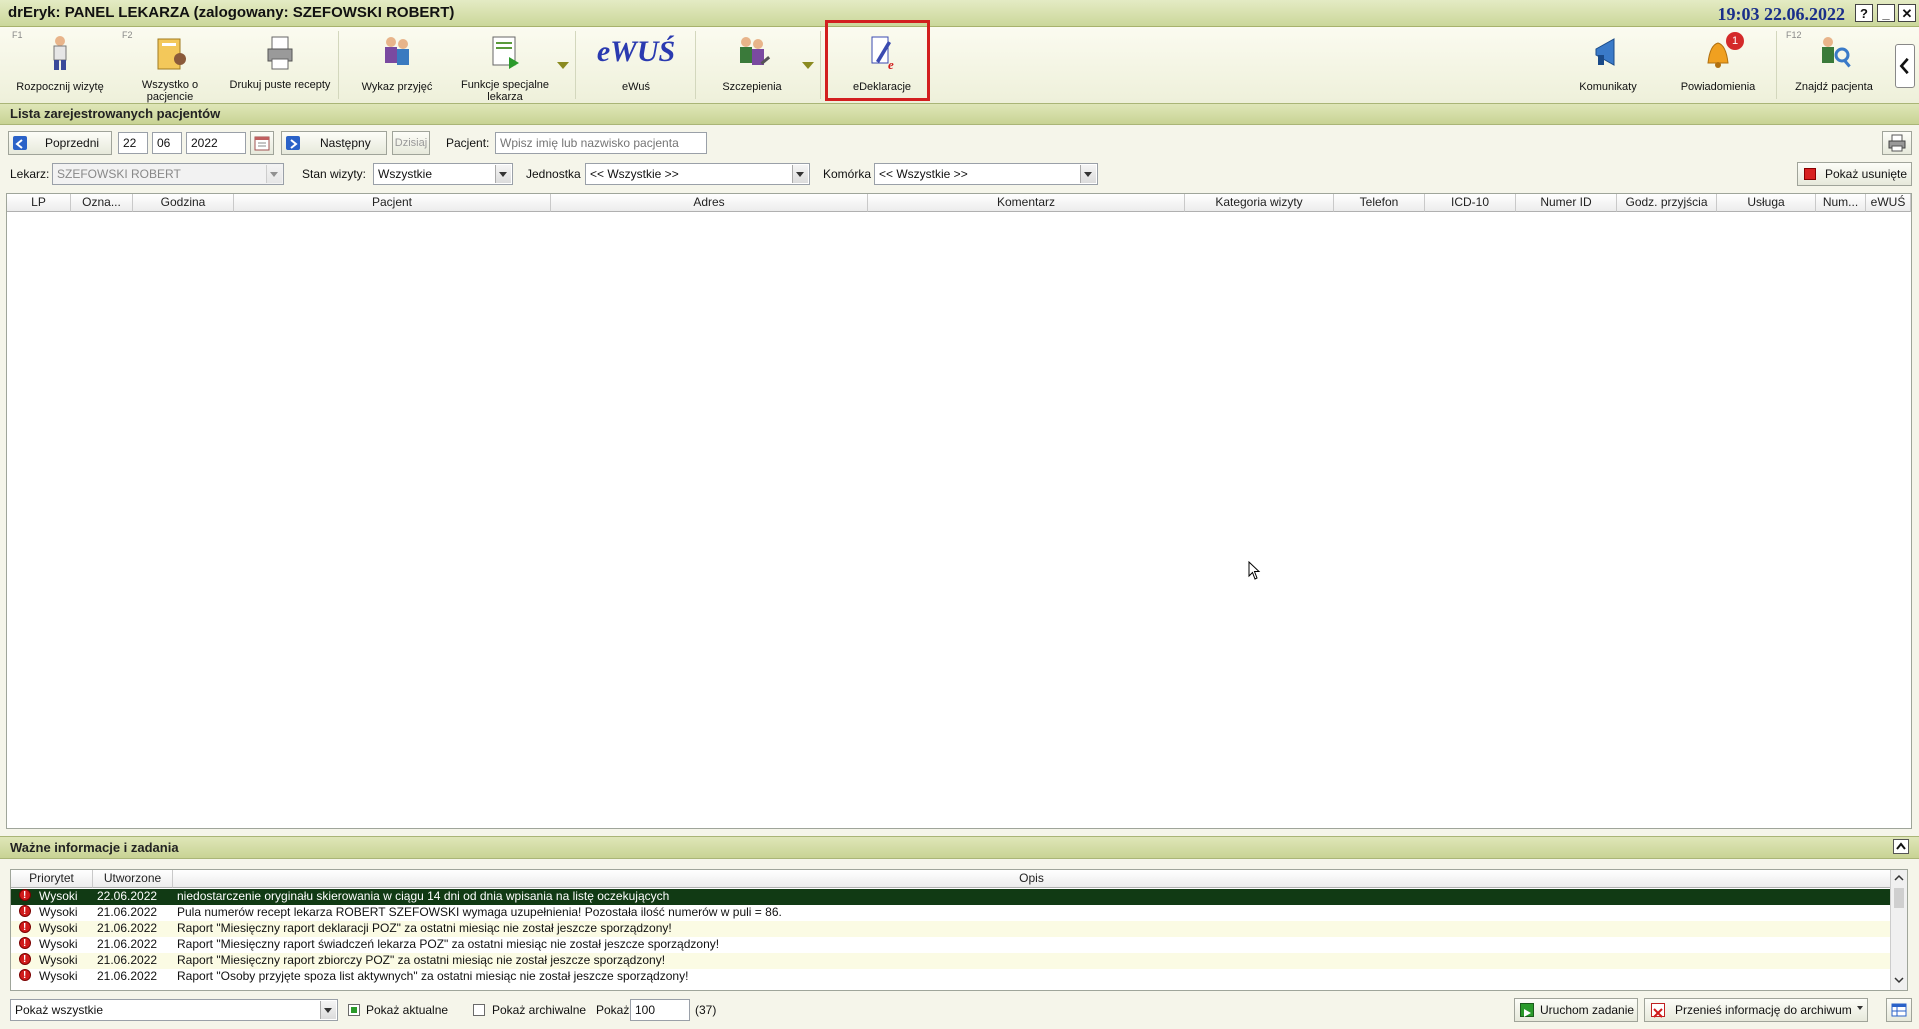  What do you see at coordinates (392, 203) in the screenshot?
I see `column-header-patient: Pacjent` at bounding box center [392, 203].